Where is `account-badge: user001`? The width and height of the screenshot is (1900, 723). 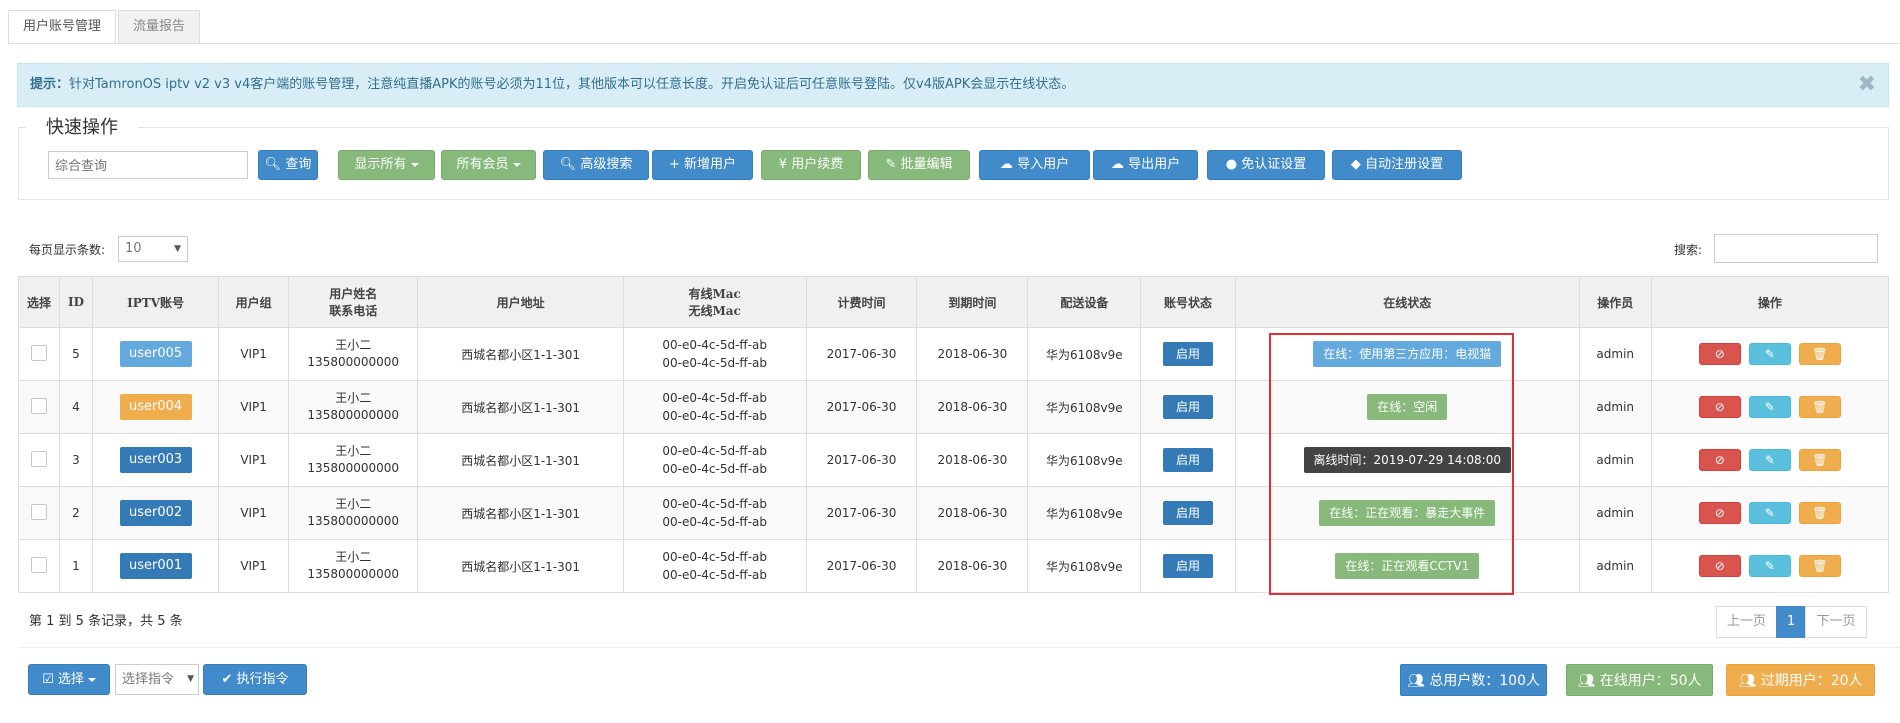
account-badge: user001 is located at coordinates (155, 566).